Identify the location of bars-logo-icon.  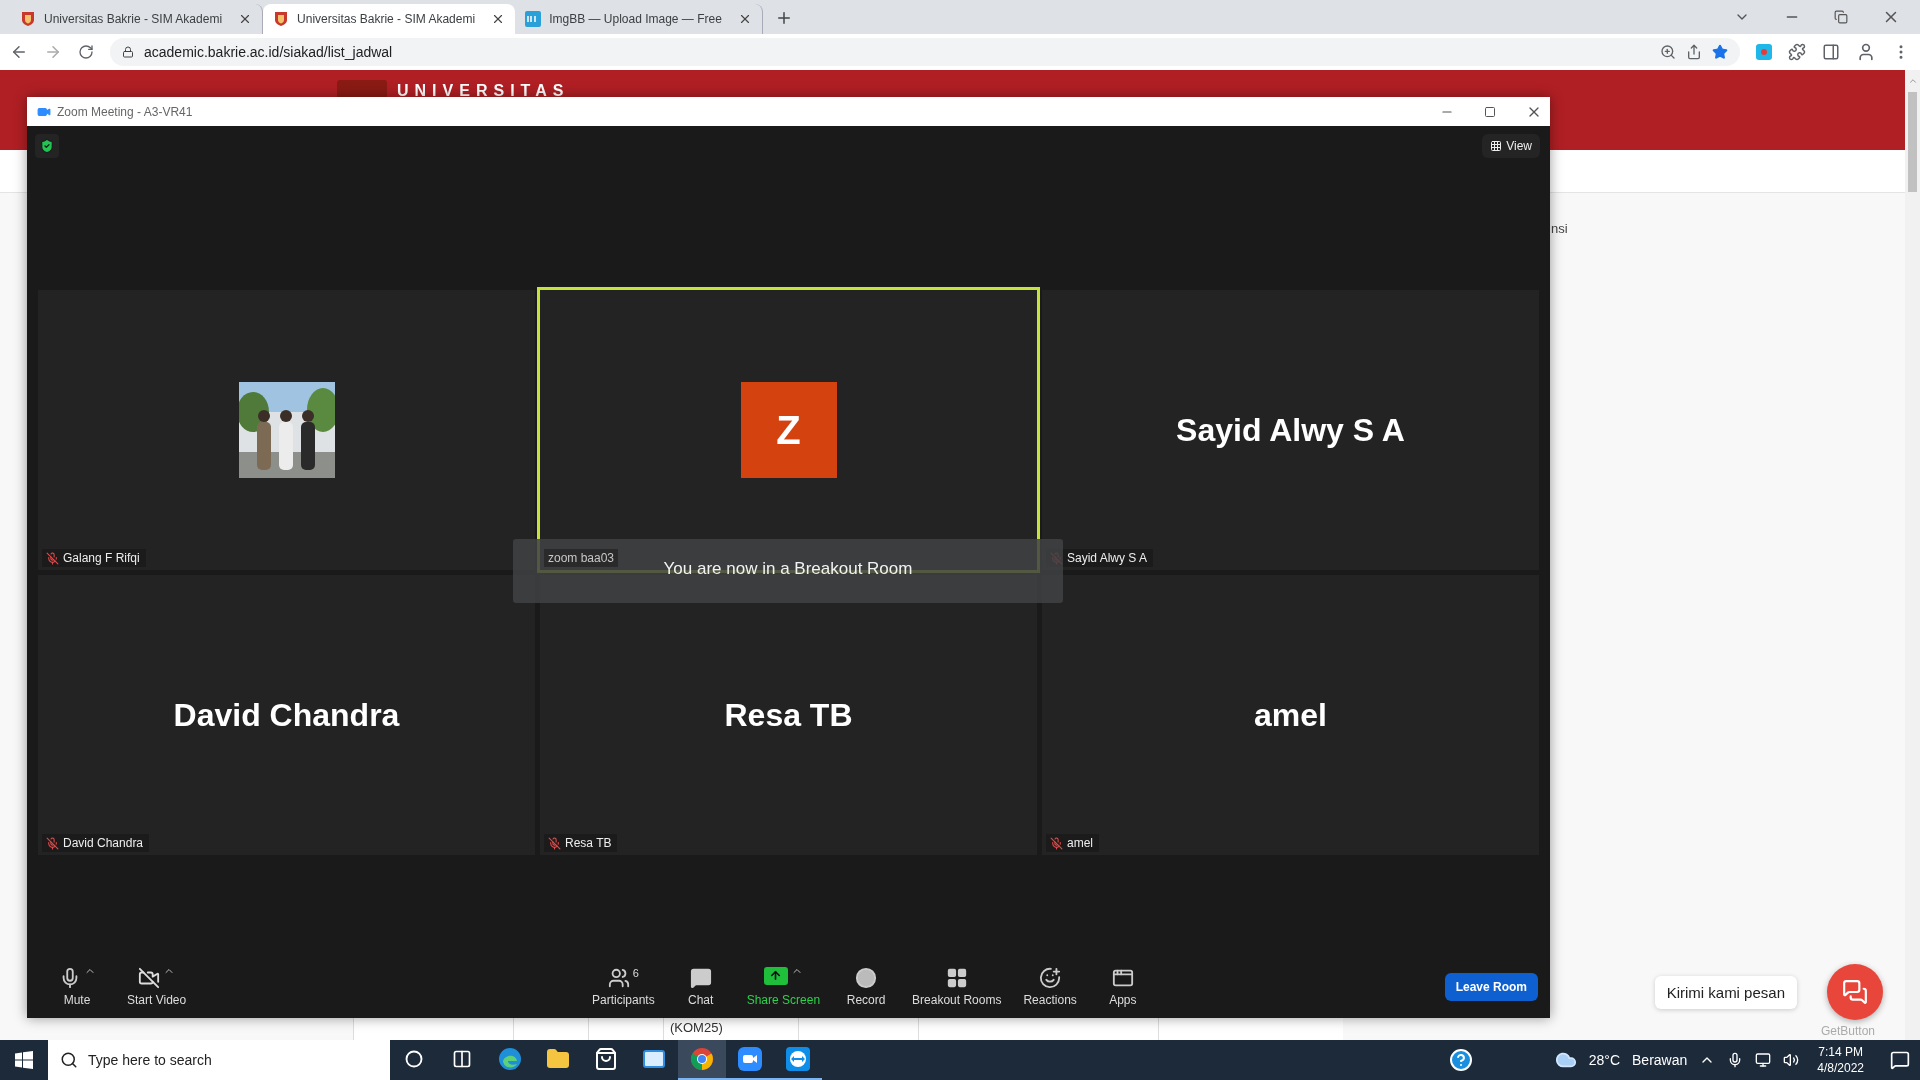
(533, 19).